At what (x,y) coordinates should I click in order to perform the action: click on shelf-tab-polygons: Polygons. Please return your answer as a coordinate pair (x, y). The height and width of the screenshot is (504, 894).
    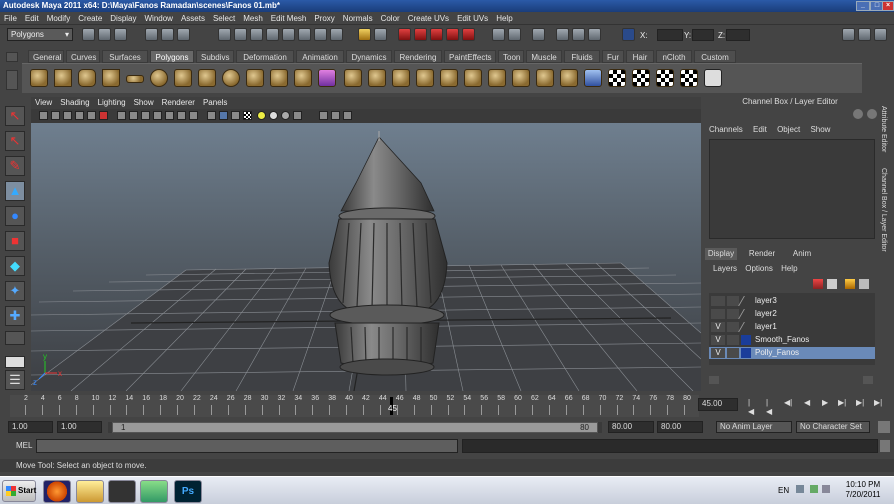
    Looking at the image, I should click on (172, 56).